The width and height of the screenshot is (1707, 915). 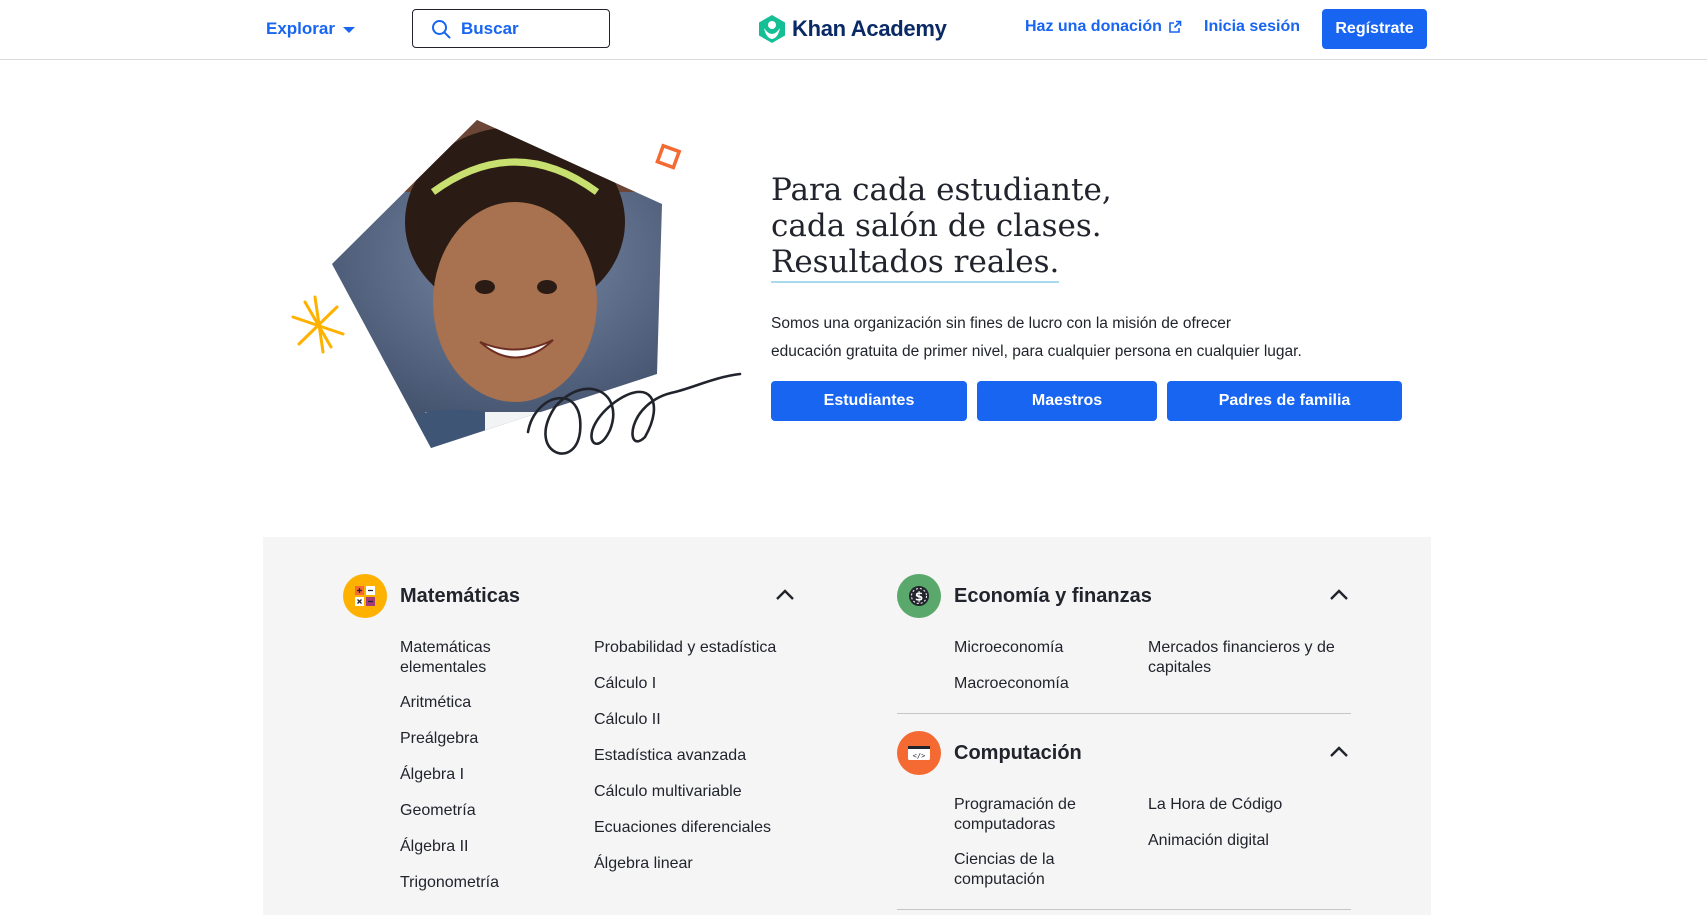 I want to click on explore-menu-button: Explorar, so click(x=310, y=29).